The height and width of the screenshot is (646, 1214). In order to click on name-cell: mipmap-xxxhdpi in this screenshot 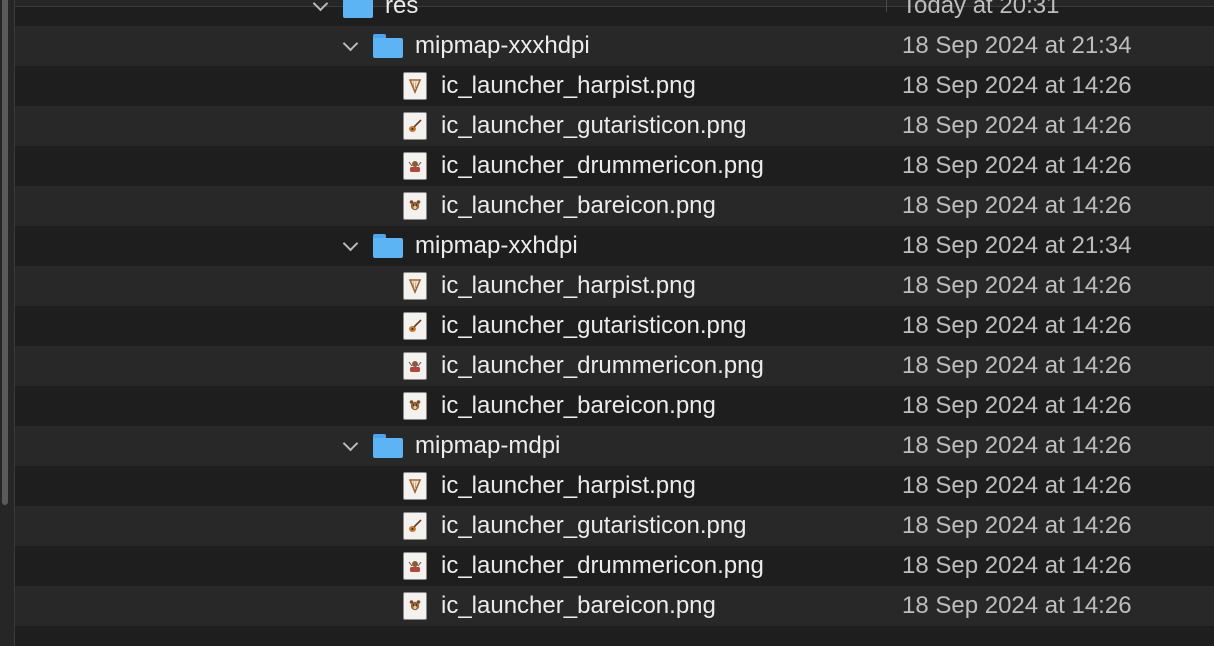, I will do `click(466, 46)`.